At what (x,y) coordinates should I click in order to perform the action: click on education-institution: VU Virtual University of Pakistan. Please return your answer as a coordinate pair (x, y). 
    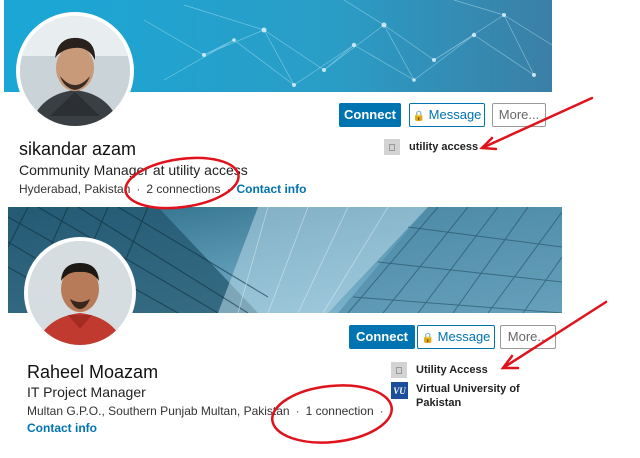
    Looking at the image, I should click on (466, 396).